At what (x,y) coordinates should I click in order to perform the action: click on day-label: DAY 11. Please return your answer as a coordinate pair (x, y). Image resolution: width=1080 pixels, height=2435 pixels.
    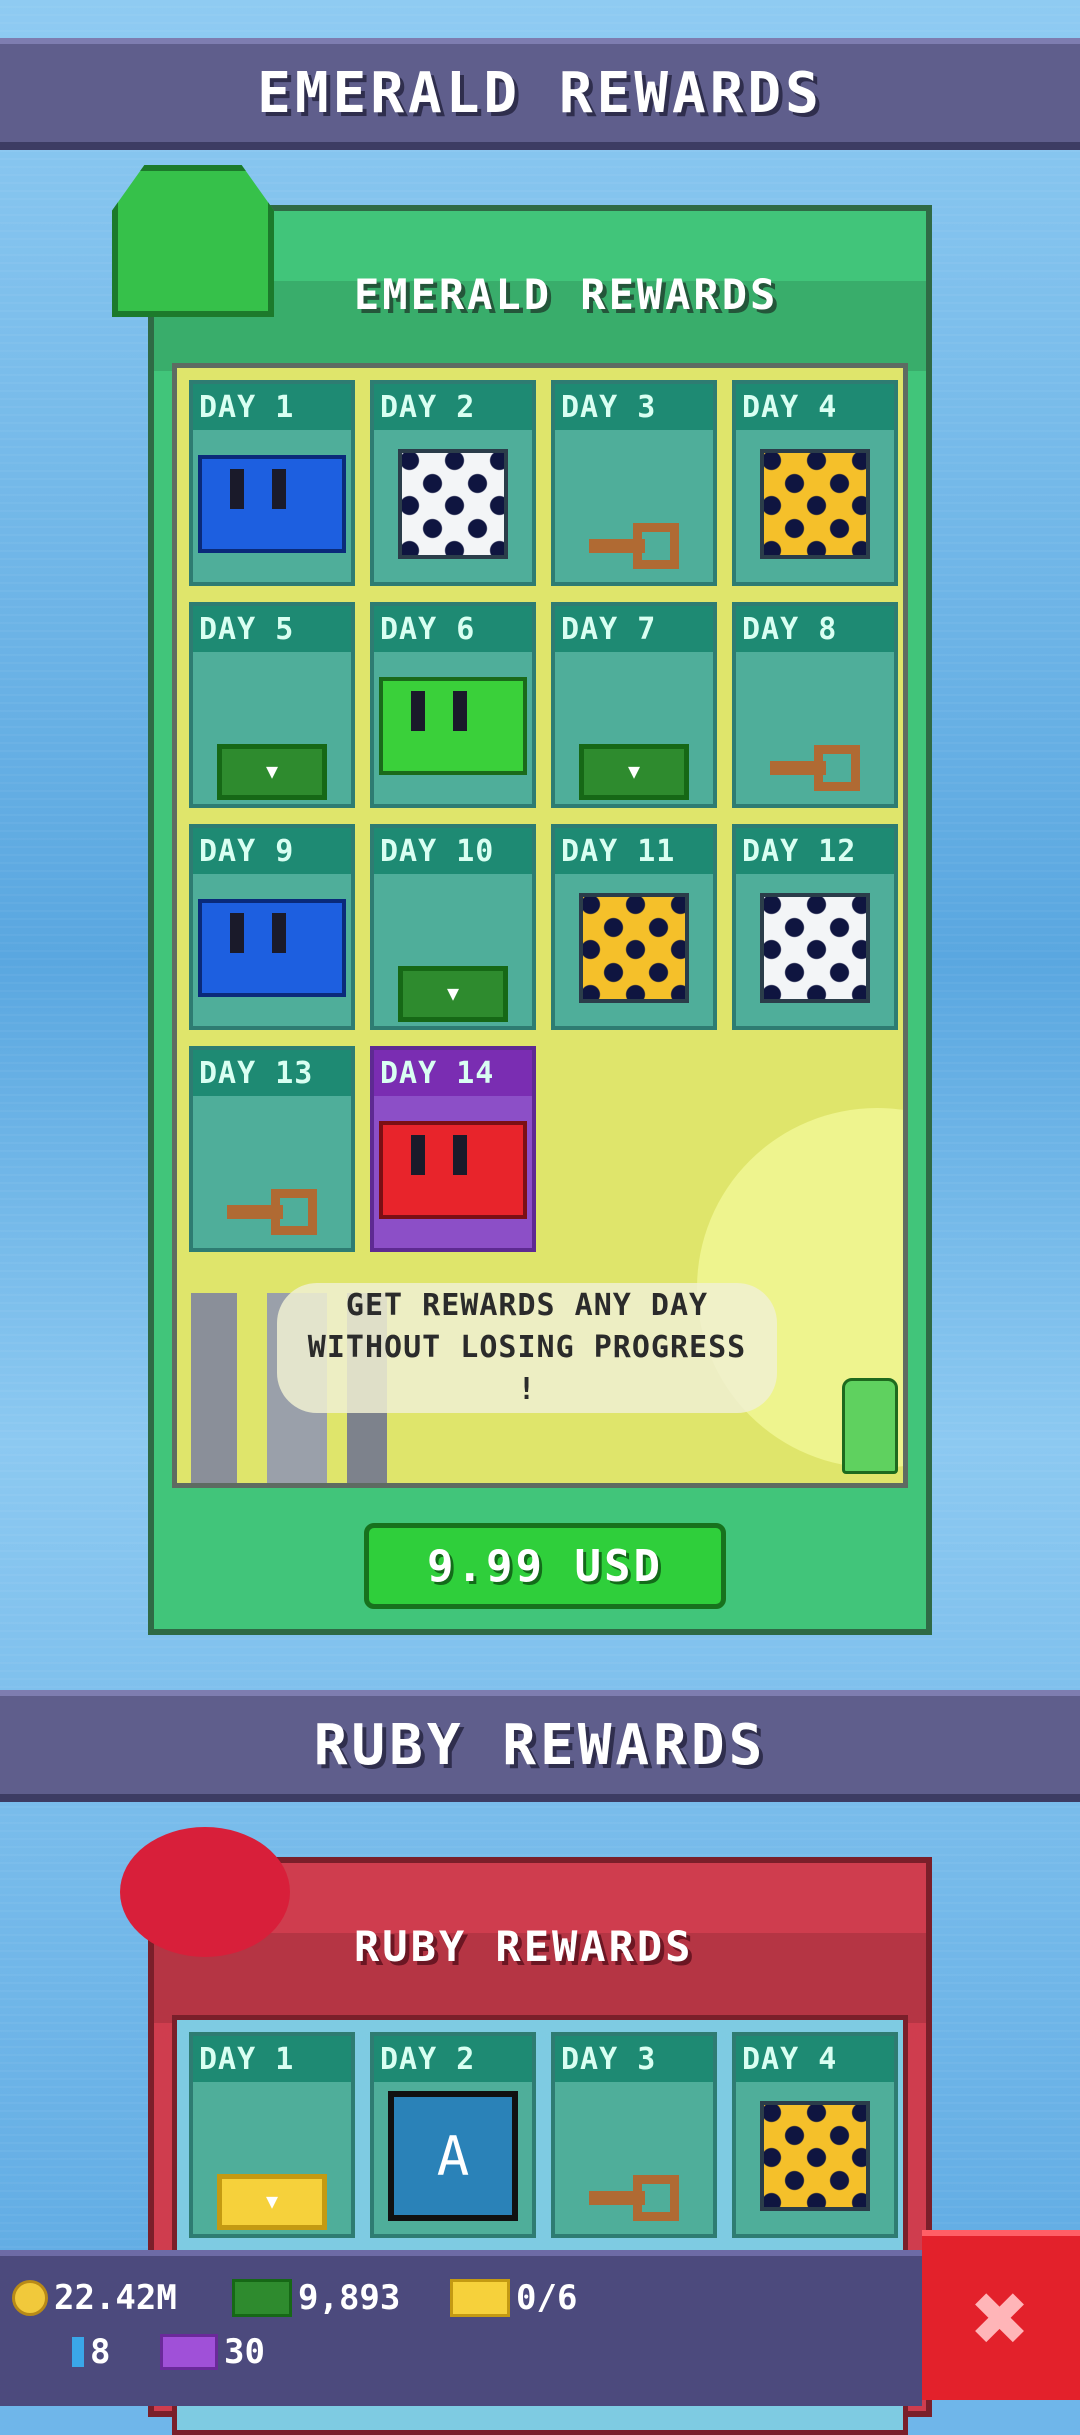
    Looking at the image, I should click on (634, 851).